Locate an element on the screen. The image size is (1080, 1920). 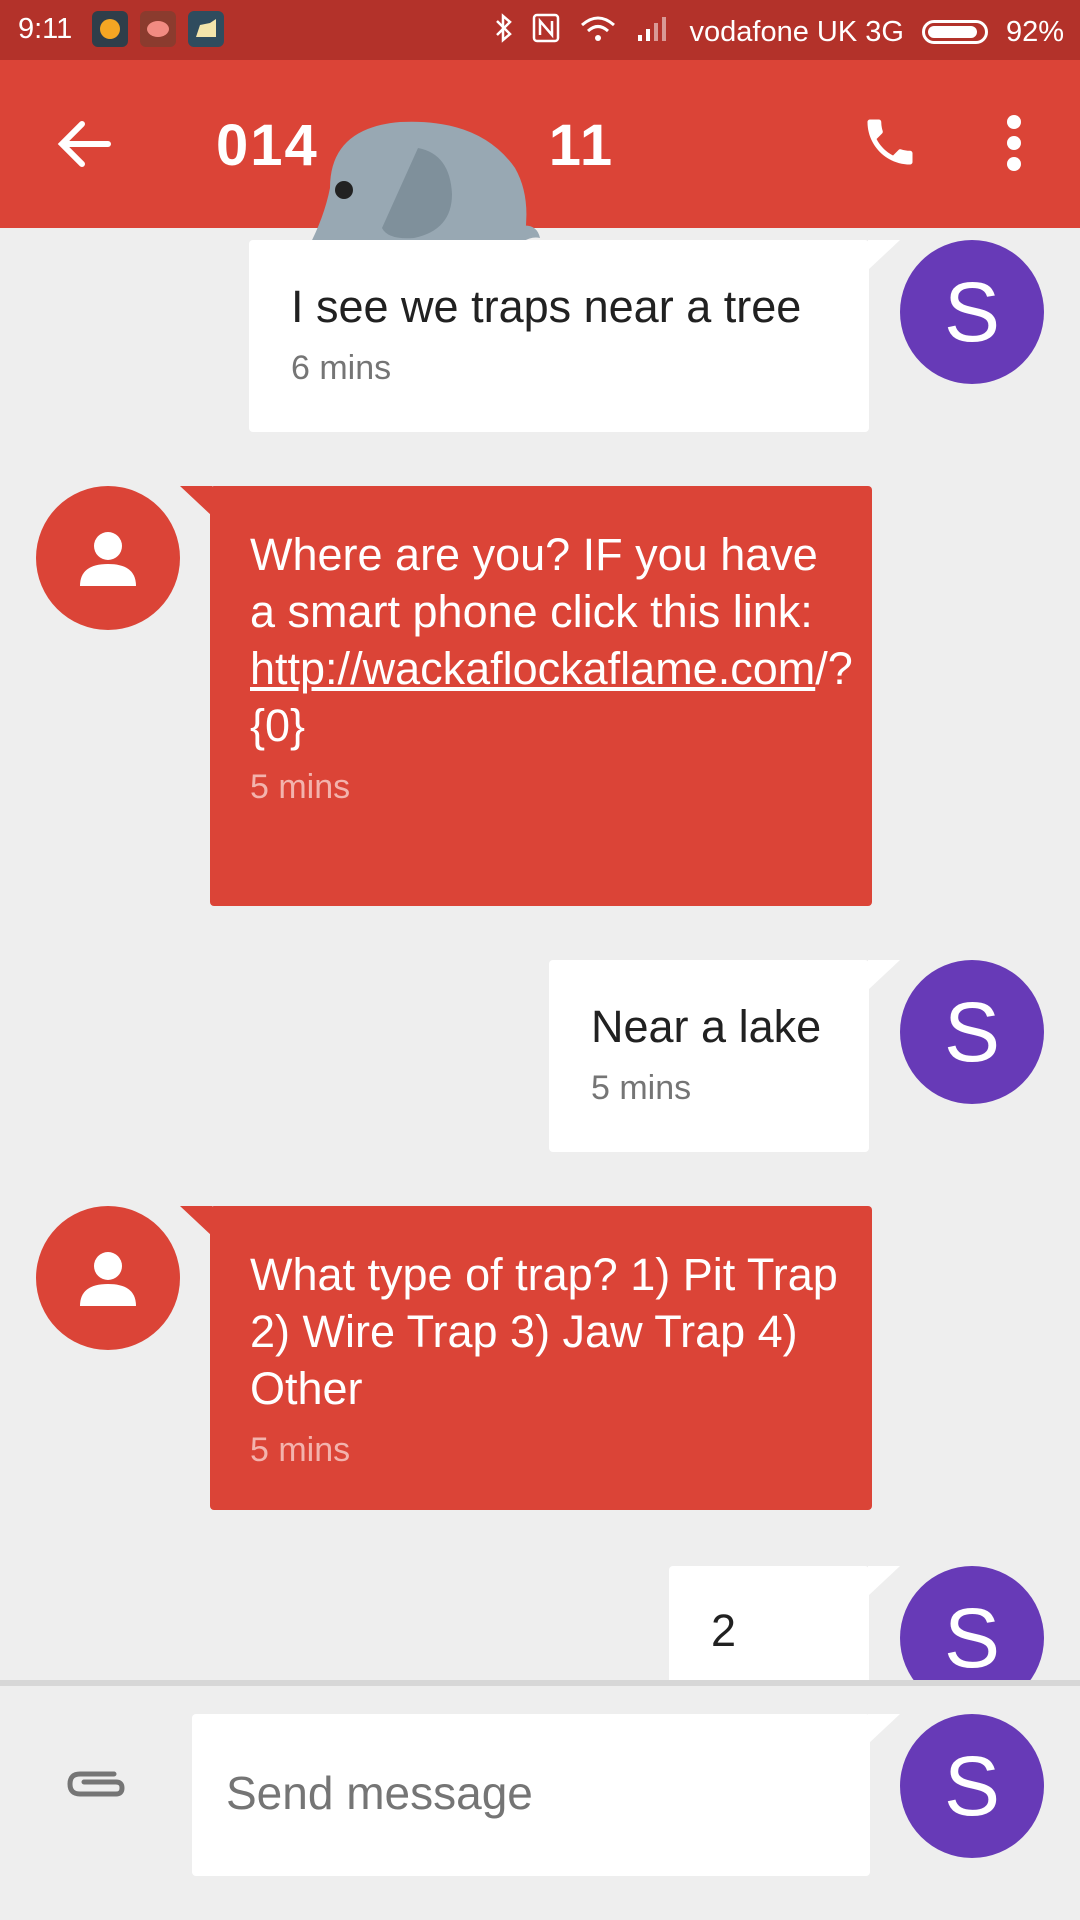
message-bubble-incoming: I see we traps near a tree 6 mins is located at coordinates (559, 336).